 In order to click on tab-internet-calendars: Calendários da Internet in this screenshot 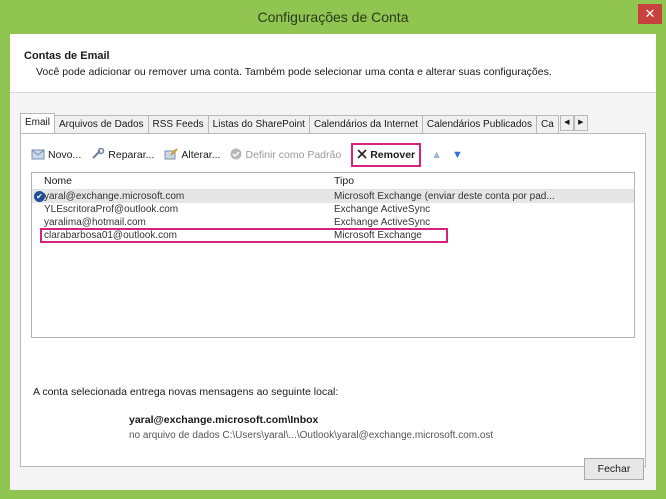, I will do `click(365, 124)`.